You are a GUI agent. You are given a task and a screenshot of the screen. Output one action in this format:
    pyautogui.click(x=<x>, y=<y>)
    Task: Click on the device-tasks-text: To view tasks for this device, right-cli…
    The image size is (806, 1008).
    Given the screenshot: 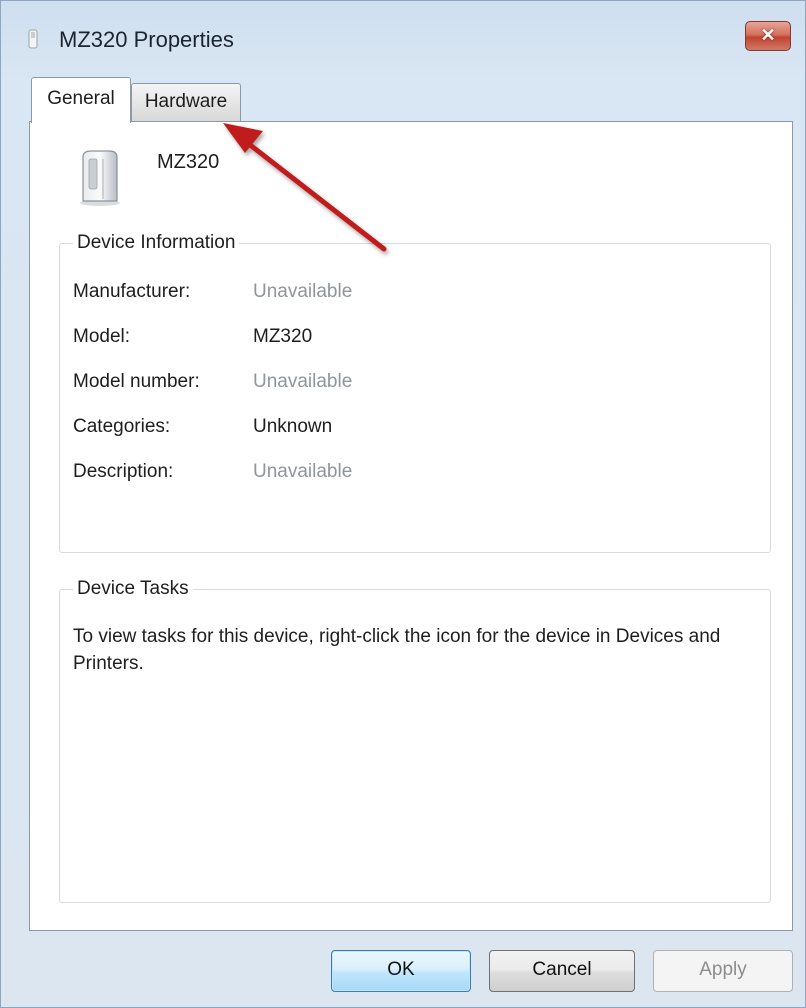 What is the action you would take?
    pyautogui.click(x=397, y=650)
    